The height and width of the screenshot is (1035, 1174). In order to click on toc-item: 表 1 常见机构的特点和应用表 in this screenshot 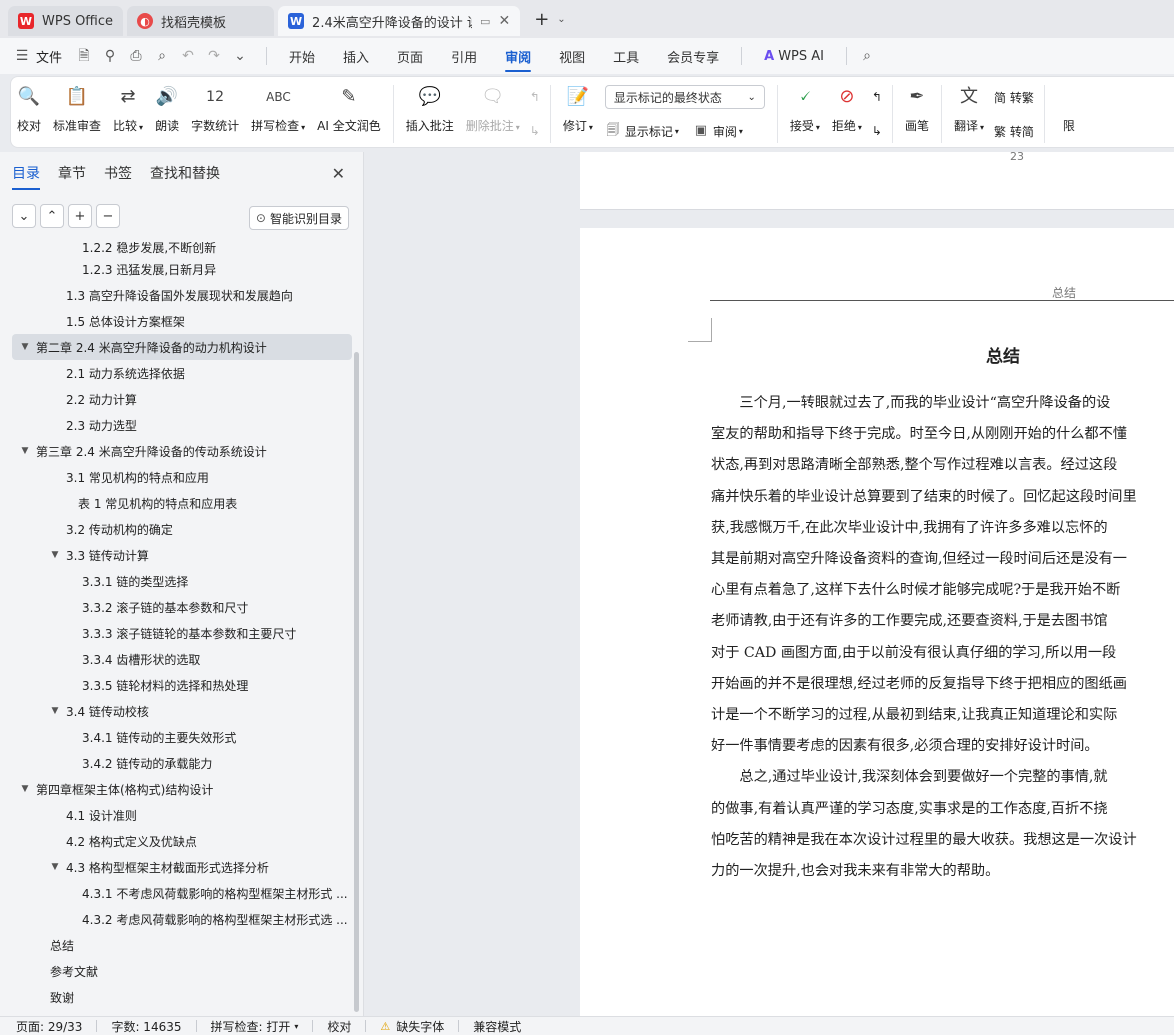, I will do `click(182, 503)`.